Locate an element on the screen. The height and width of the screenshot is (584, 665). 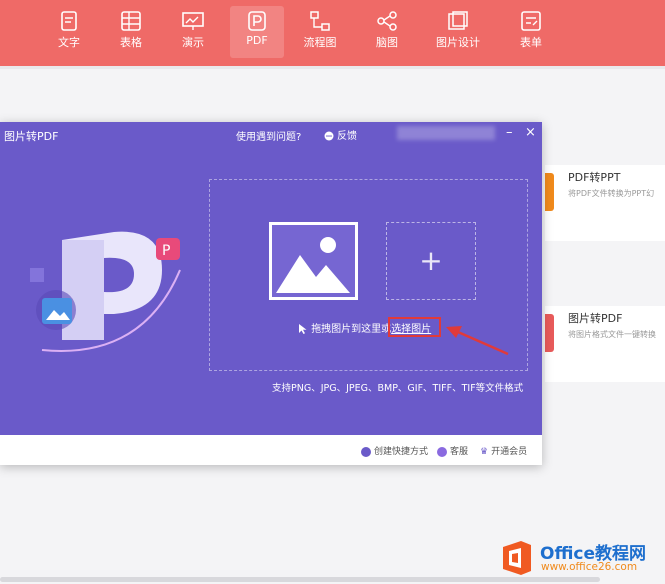
svg-text: P is located at coordinates (166, 251).